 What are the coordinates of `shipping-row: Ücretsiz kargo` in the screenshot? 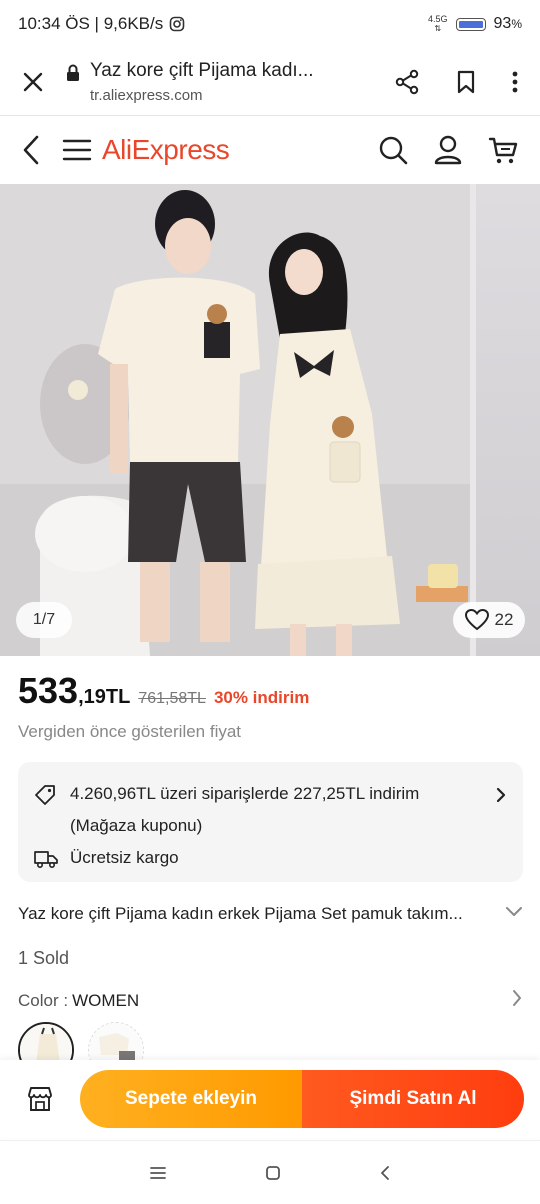 It's located at (270, 861).